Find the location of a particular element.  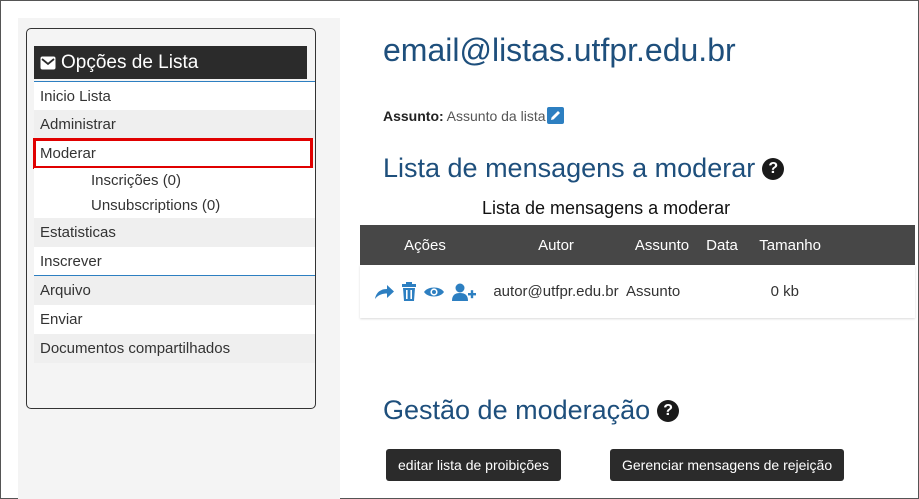

trash-icon is located at coordinates (409, 291).